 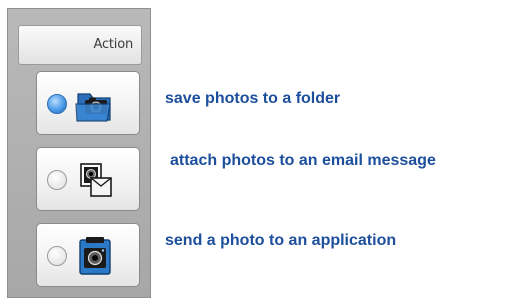 I want to click on email-photo-icon, so click(x=96, y=180).